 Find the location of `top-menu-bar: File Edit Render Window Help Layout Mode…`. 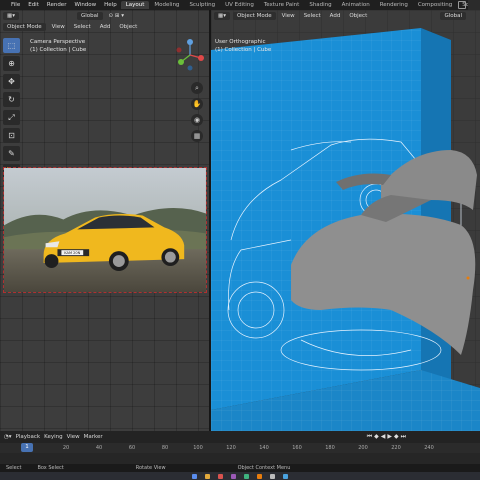

top-menu-bar: File Edit Render Window Help Layout Mode… is located at coordinates (240, 5).